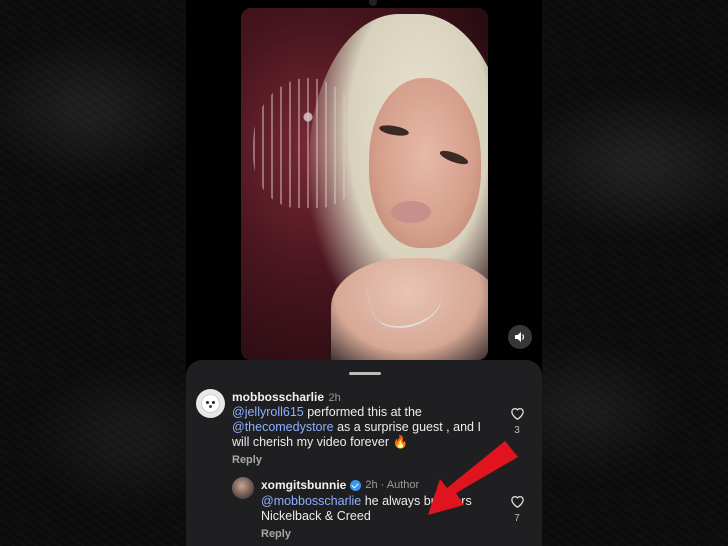  I want to click on comment-header: mobbosscharlie 2h, so click(286, 397).